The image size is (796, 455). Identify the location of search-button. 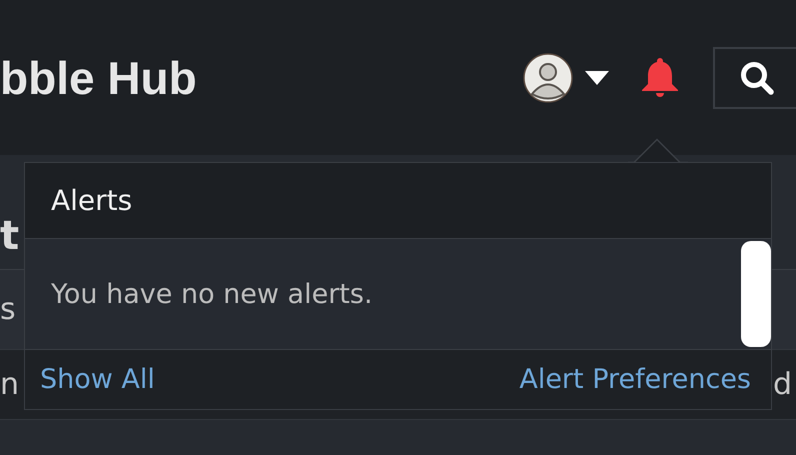
(754, 77).